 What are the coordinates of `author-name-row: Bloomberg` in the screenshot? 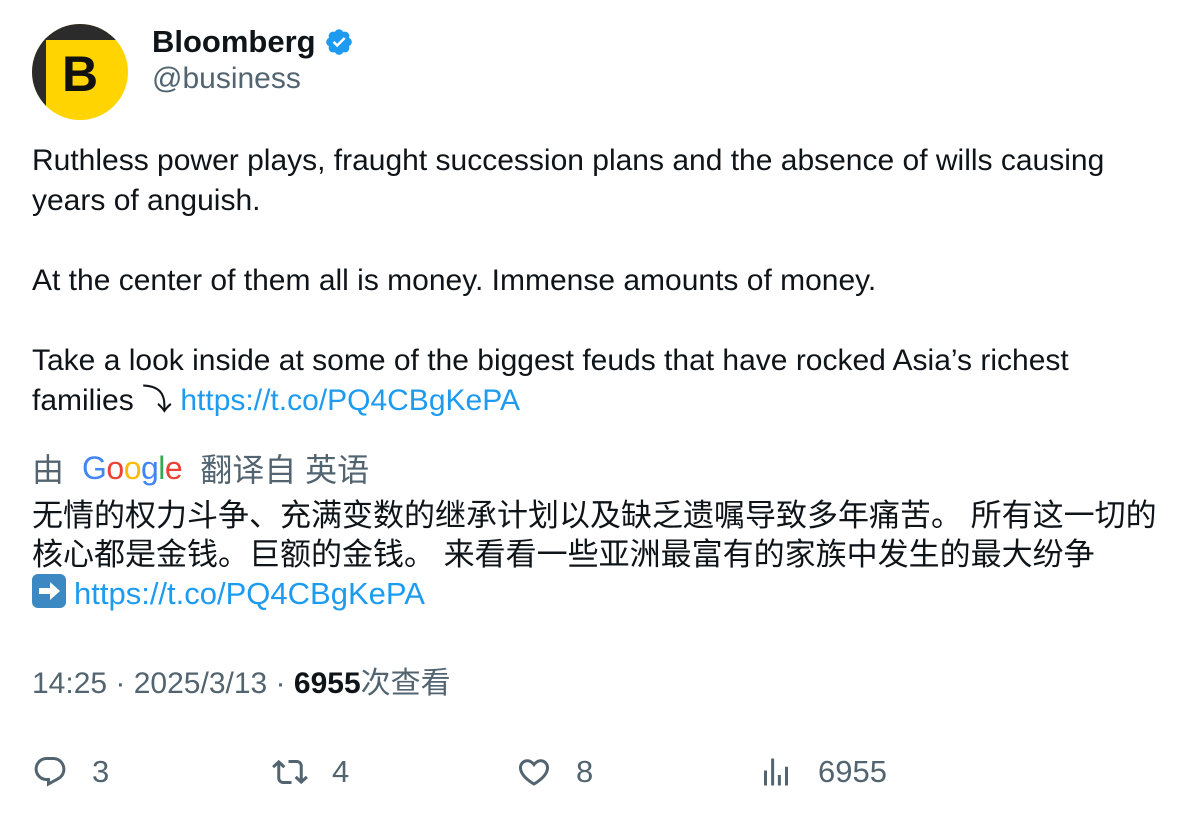 It's located at (253, 42).